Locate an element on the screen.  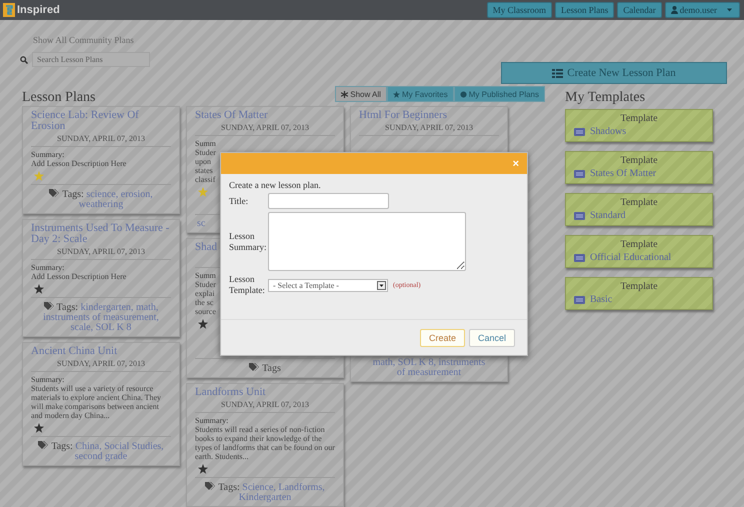
lesson-title: States Of Matter is located at coordinates (265, 115).